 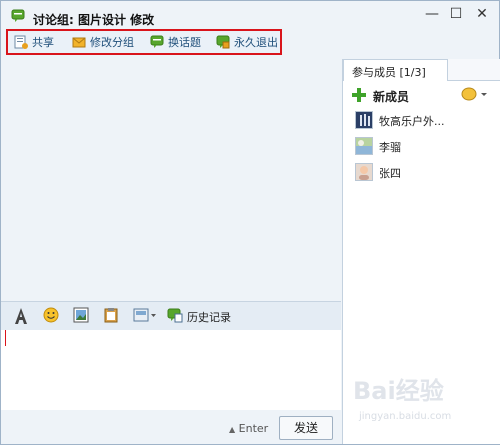 What do you see at coordinates (482, 14) in the screenshot?
I see `close-button: ✕` at bounding box center [482, 14].